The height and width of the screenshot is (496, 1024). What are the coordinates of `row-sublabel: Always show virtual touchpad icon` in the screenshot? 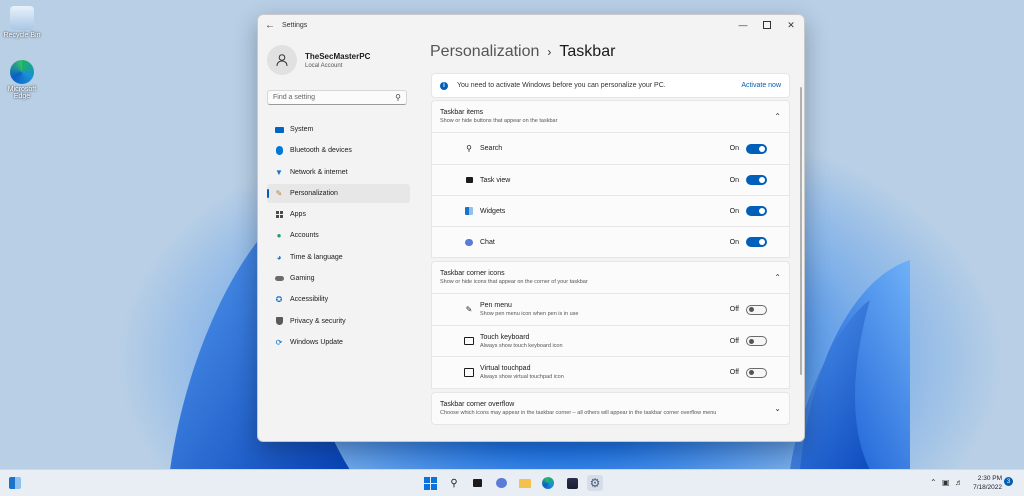 It's located at (522, 377).